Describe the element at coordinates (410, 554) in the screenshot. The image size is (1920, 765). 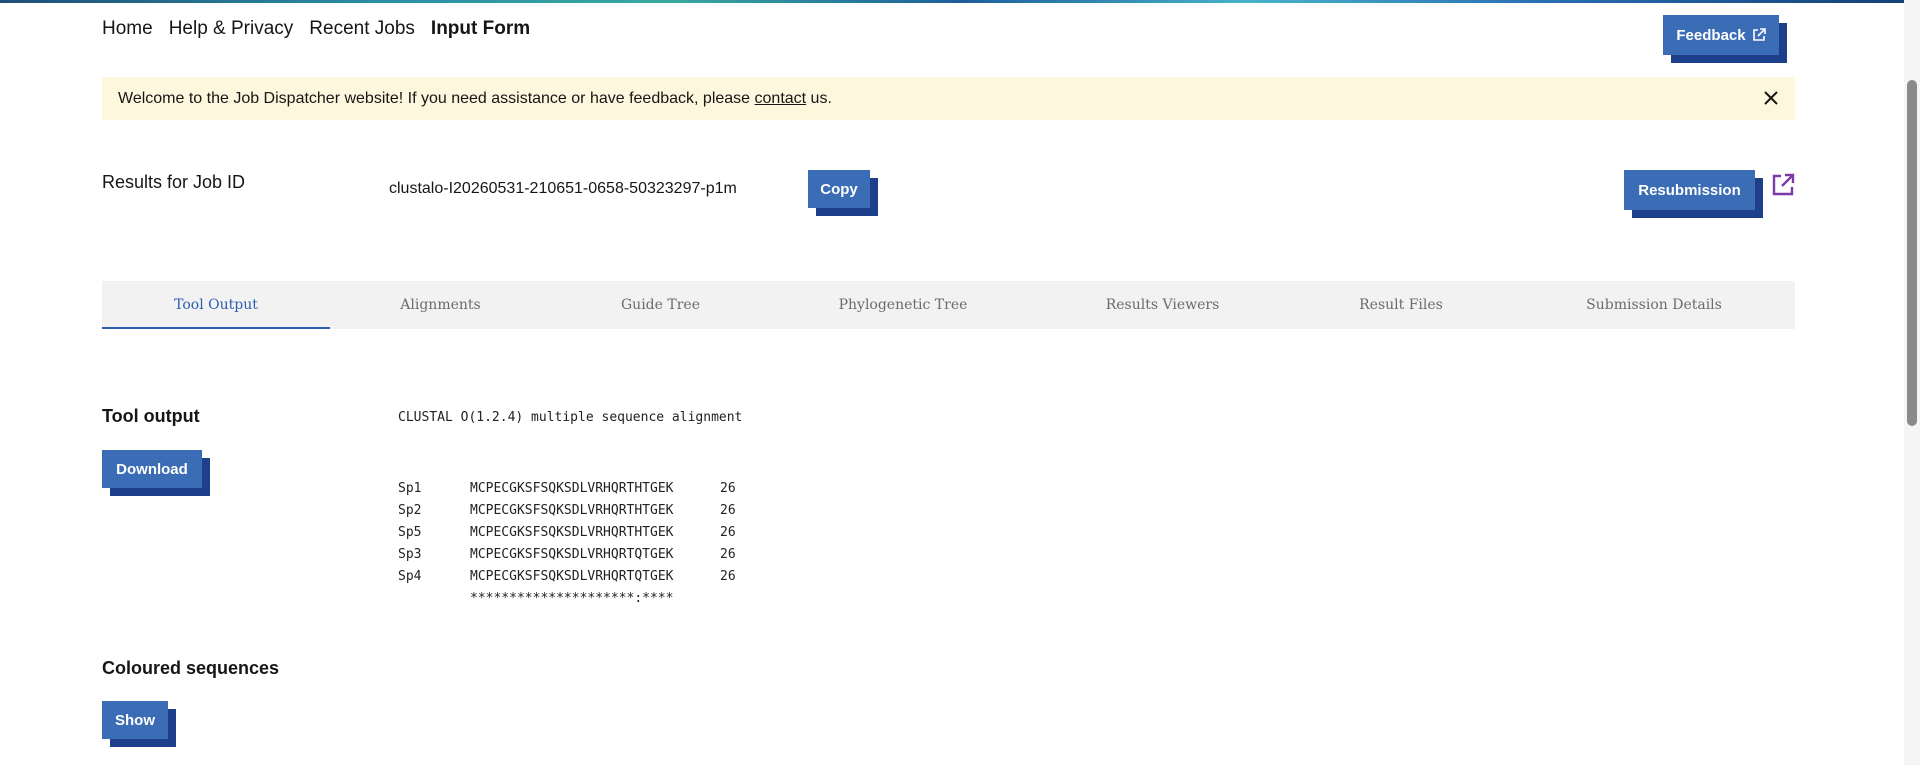
I see `sequence-name: Sp3` at that location.